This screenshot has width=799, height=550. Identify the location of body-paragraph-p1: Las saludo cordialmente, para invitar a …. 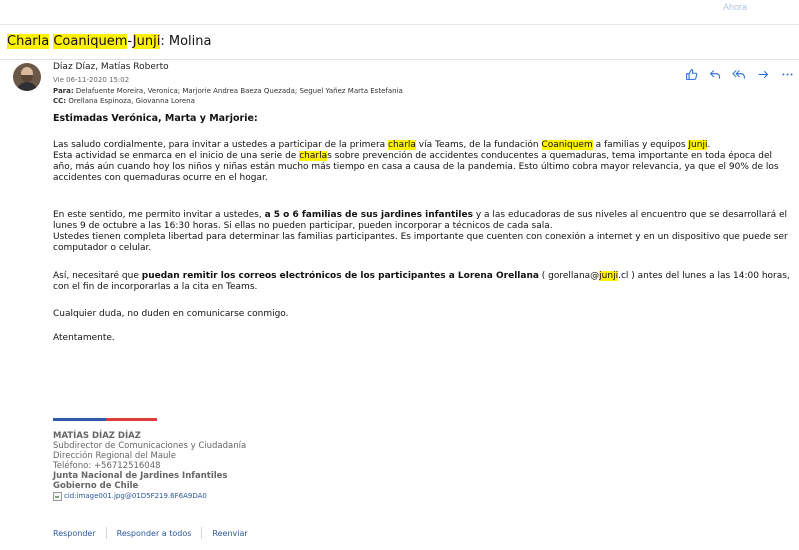
(422, 162).